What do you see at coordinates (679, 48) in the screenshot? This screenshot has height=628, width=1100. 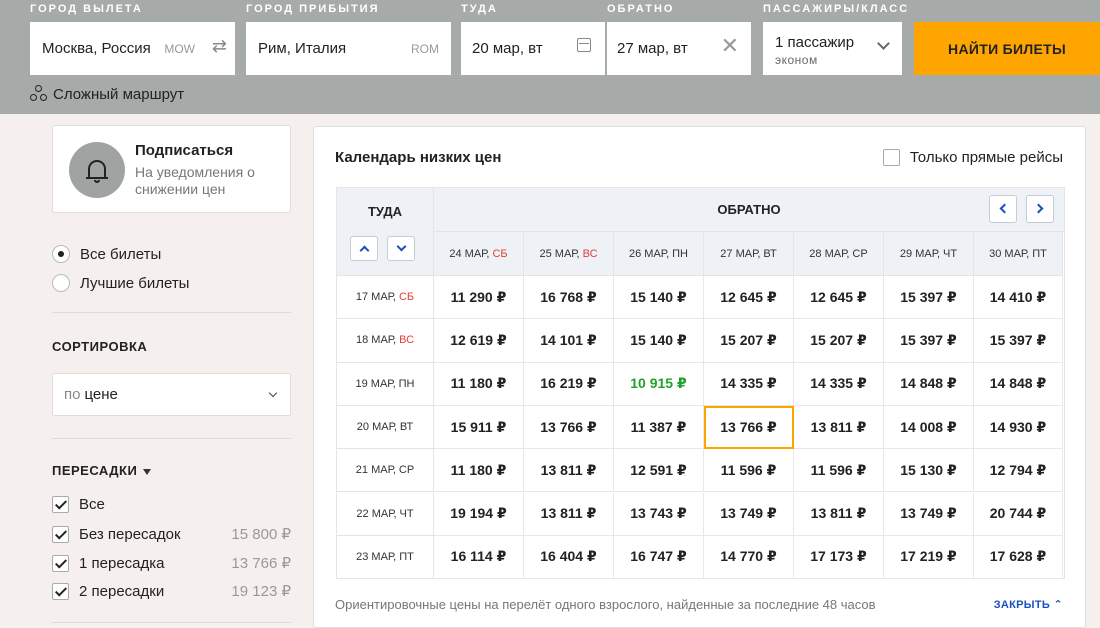 I see `return-date-input: 27 мар, вт ✕` at bounding box center [679, 48].